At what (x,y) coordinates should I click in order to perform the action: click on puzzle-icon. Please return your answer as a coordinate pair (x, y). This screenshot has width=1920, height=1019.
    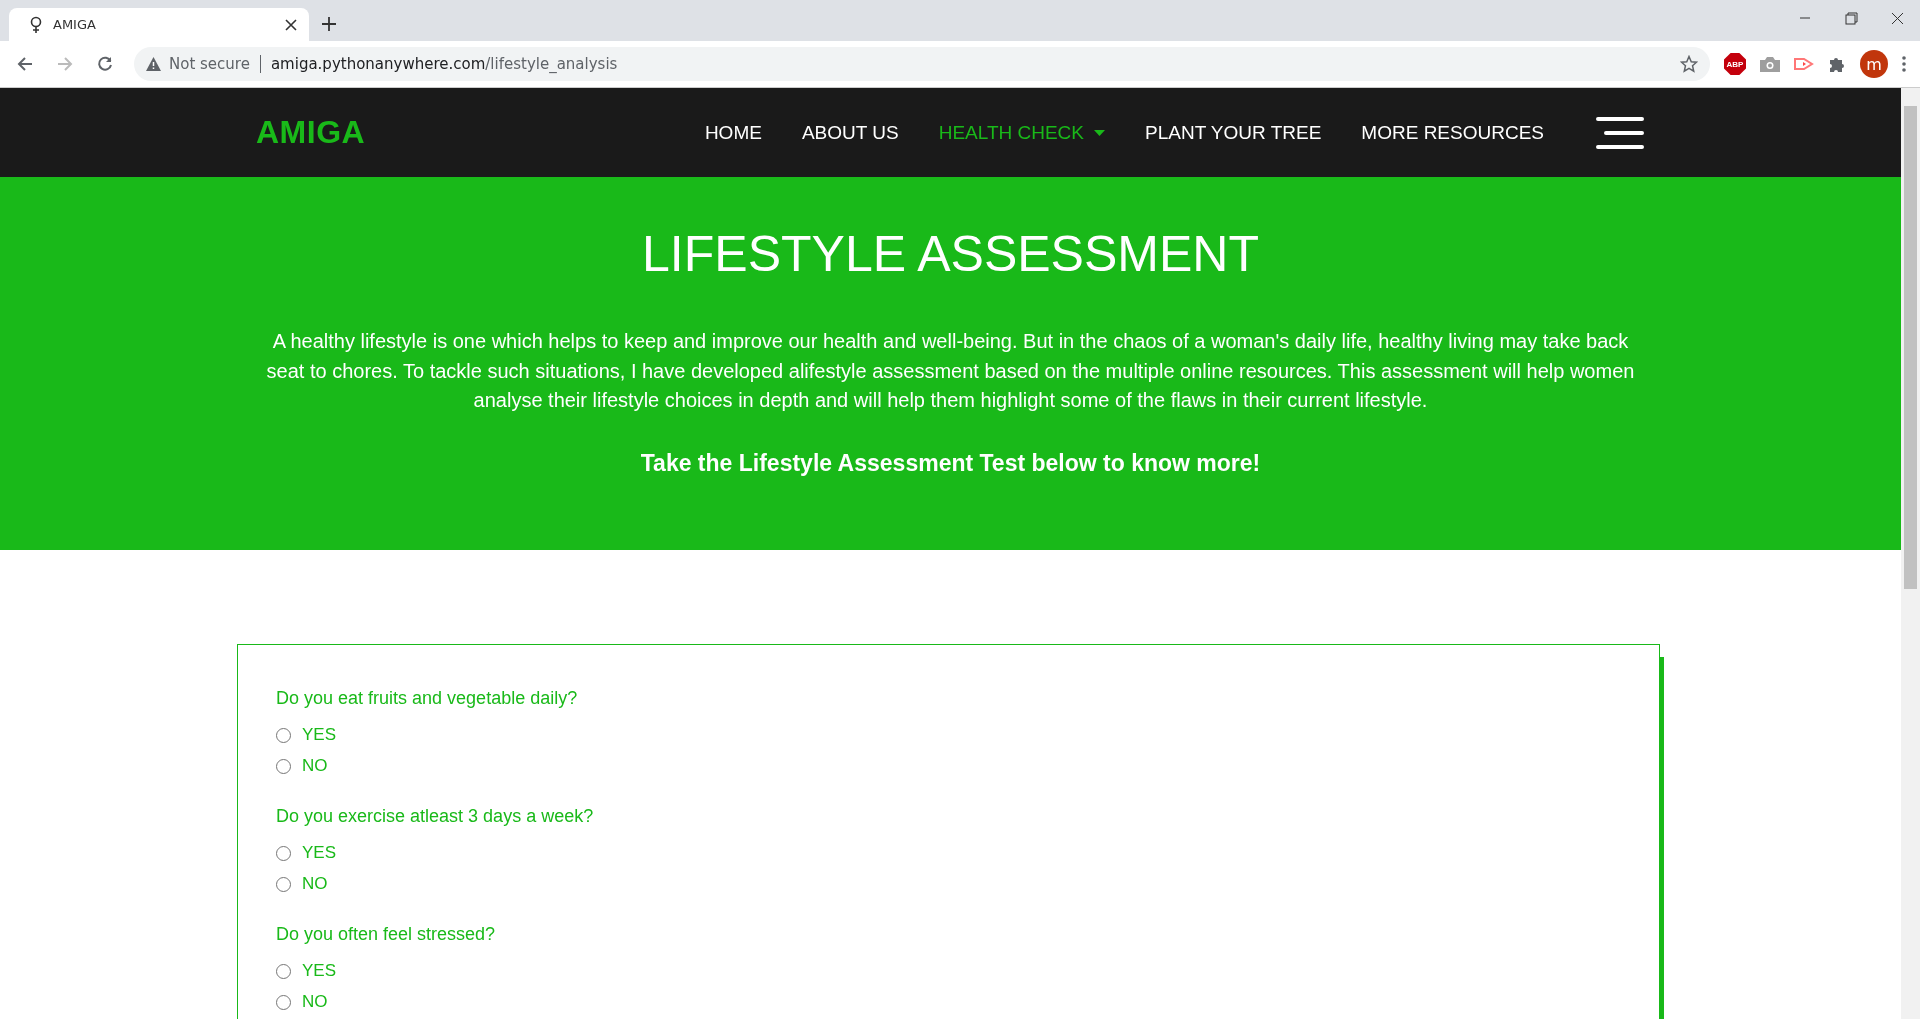
    Looking at the image, I should click on (1837, 64).